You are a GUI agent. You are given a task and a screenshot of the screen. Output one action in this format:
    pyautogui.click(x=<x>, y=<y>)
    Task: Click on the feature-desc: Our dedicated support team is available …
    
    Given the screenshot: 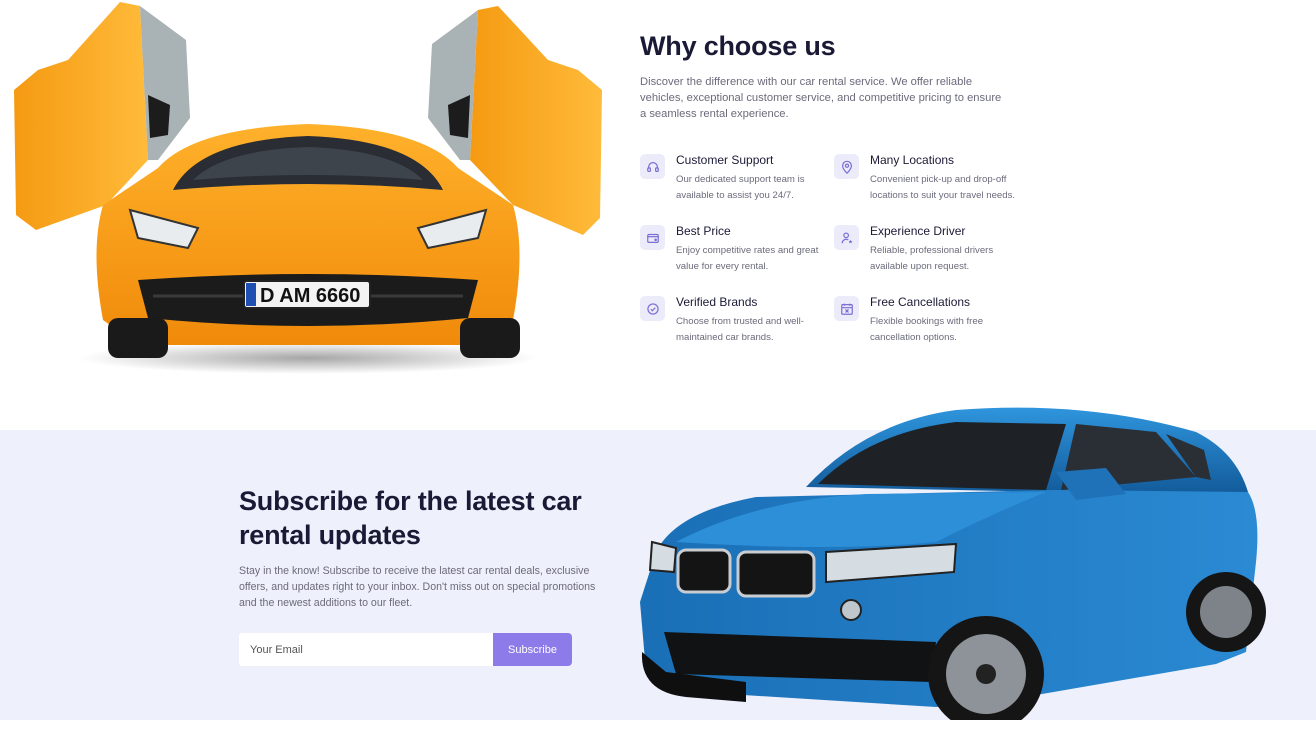 What is the action you would take?
    pyautogui.click(x=740, y=187)
    